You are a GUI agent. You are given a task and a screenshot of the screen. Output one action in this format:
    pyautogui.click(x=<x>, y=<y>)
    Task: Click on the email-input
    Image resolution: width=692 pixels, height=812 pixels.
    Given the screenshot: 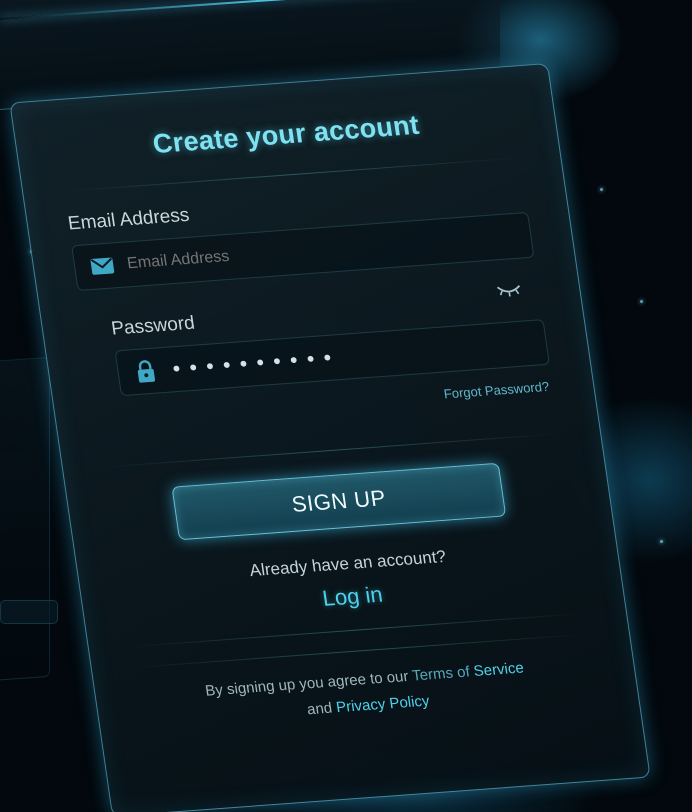 What is the action you would take?
    pyautogui.click(x=277, y=253)
    